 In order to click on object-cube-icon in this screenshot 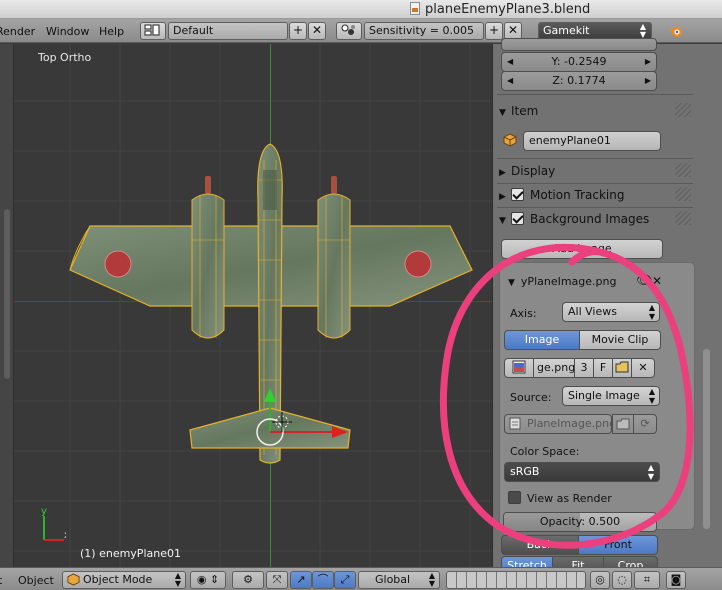, I will do `click(510, 141)`.